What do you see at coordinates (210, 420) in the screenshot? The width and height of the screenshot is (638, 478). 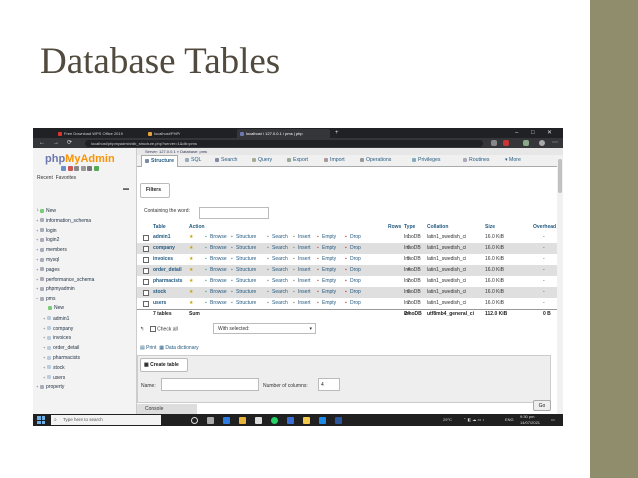 I see `task-view-icon` at bounding box center [210, 420].